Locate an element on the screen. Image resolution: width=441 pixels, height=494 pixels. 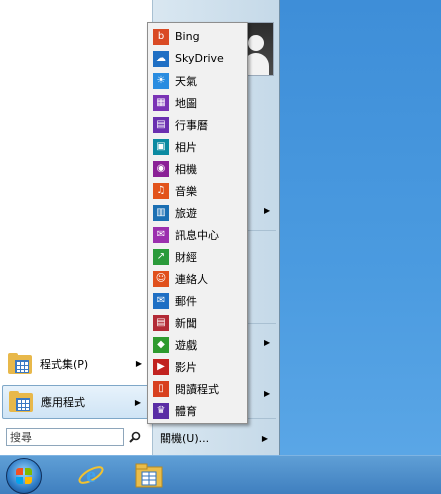
app-item: ▣ 相片 is located at coordinates (198, 146).